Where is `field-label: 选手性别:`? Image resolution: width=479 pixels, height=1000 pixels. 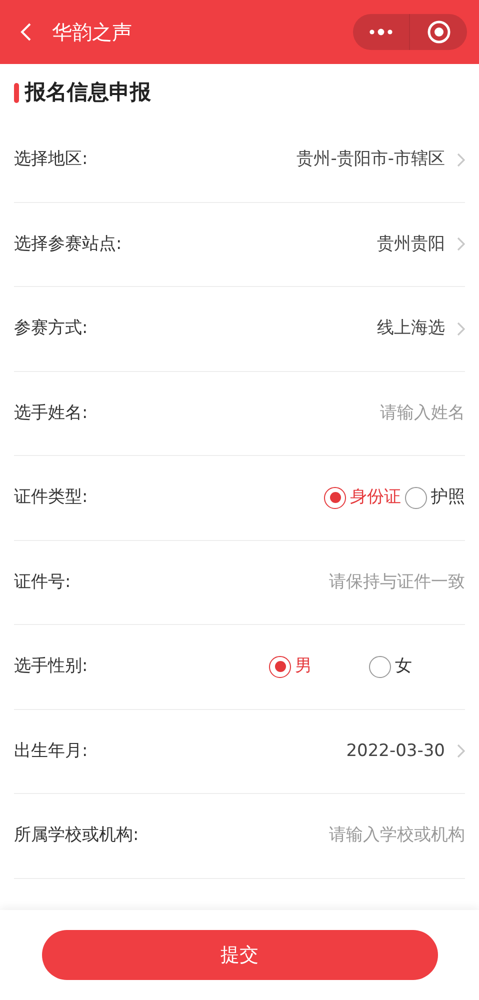
field-label: 选手性别: is located at coordinates (51, 666).